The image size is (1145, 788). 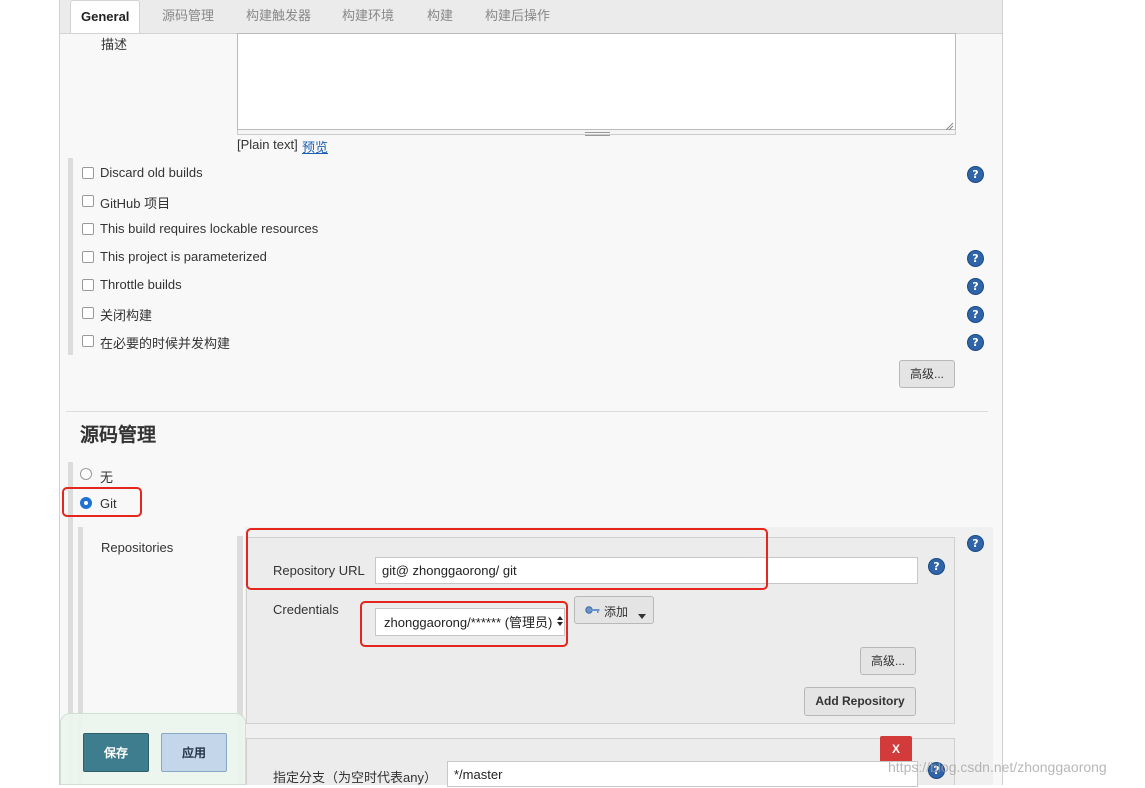 I want to click on throttle-builds-checkbox, so click(x=88, y=285).